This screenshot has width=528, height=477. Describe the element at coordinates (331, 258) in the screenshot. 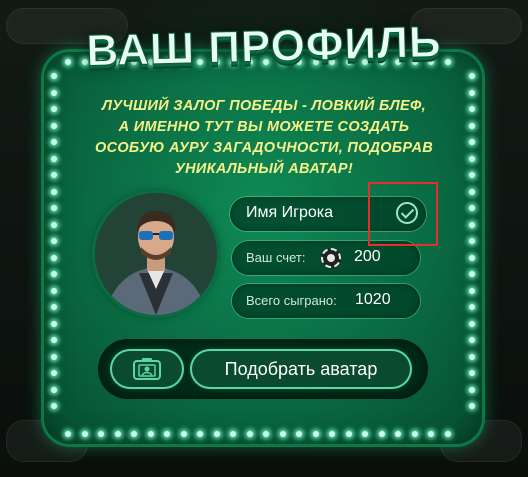

I see `poker-chip-icon` at that location.